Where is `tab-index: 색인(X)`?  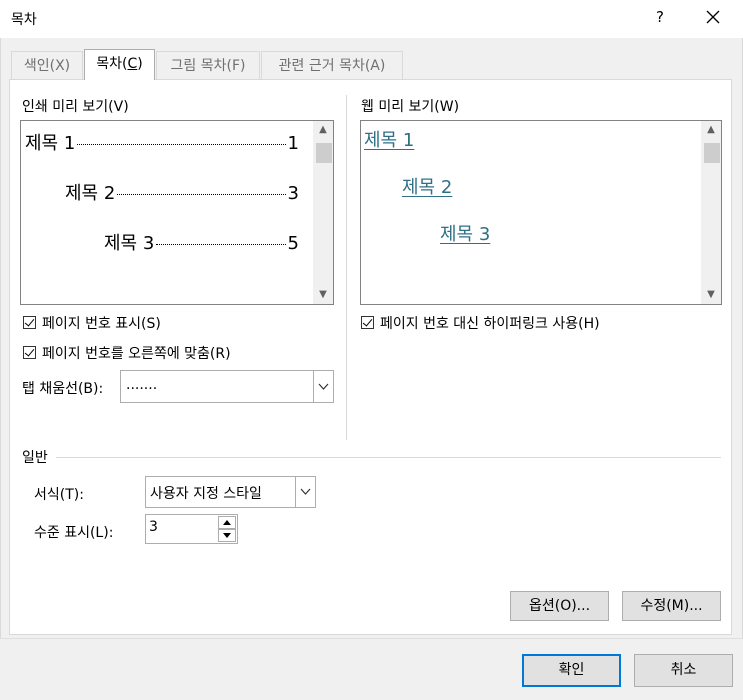 tab-index: 색인(X) is located at coordinates (47, 65).